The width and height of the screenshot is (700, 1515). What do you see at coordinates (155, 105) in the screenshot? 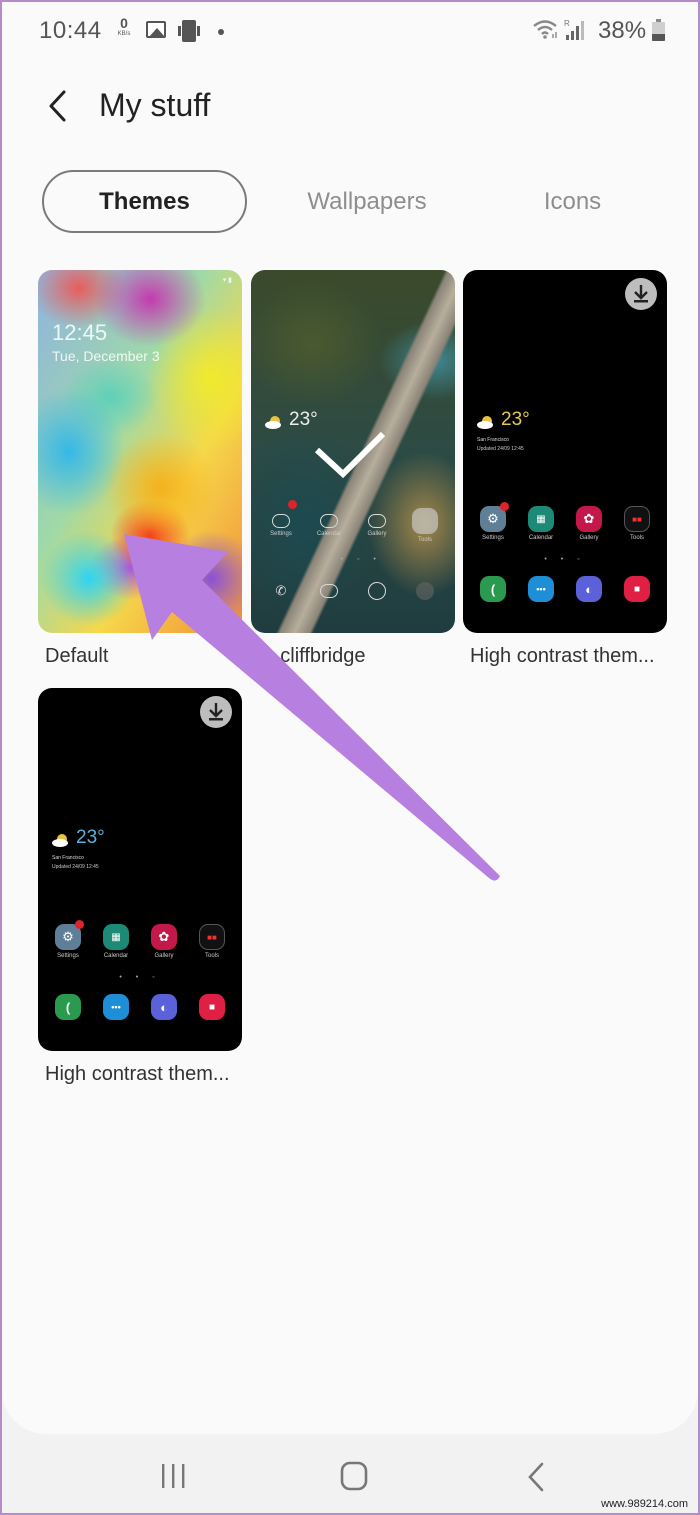
I see `page-title: My stuff` at bounding box center [155, 105].